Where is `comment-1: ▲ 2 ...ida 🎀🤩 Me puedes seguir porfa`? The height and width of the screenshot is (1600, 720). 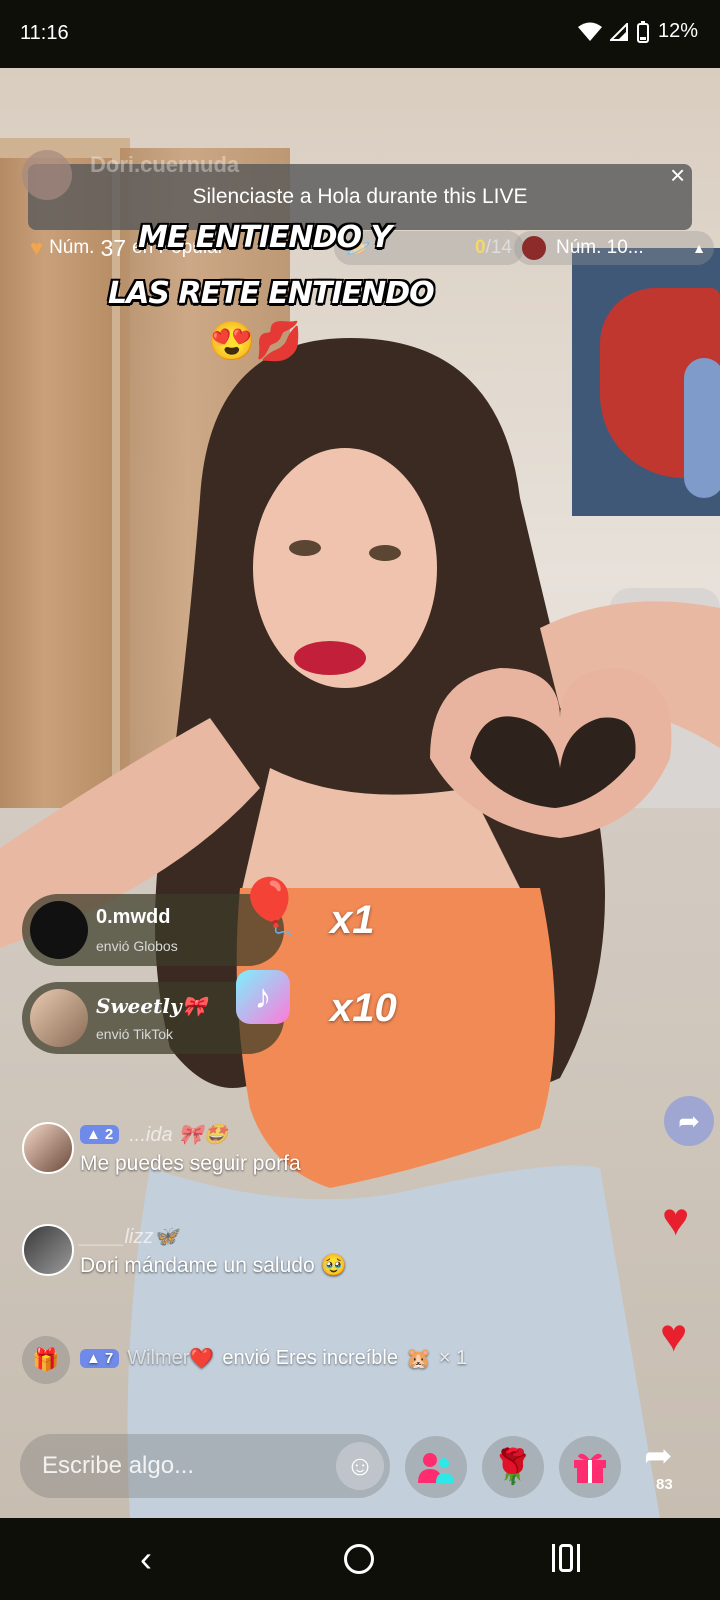
comment-1: ▲ 2 ...ida 🎀🤩 Me puedes seguir porfa is located at coordinates (302, 1155).